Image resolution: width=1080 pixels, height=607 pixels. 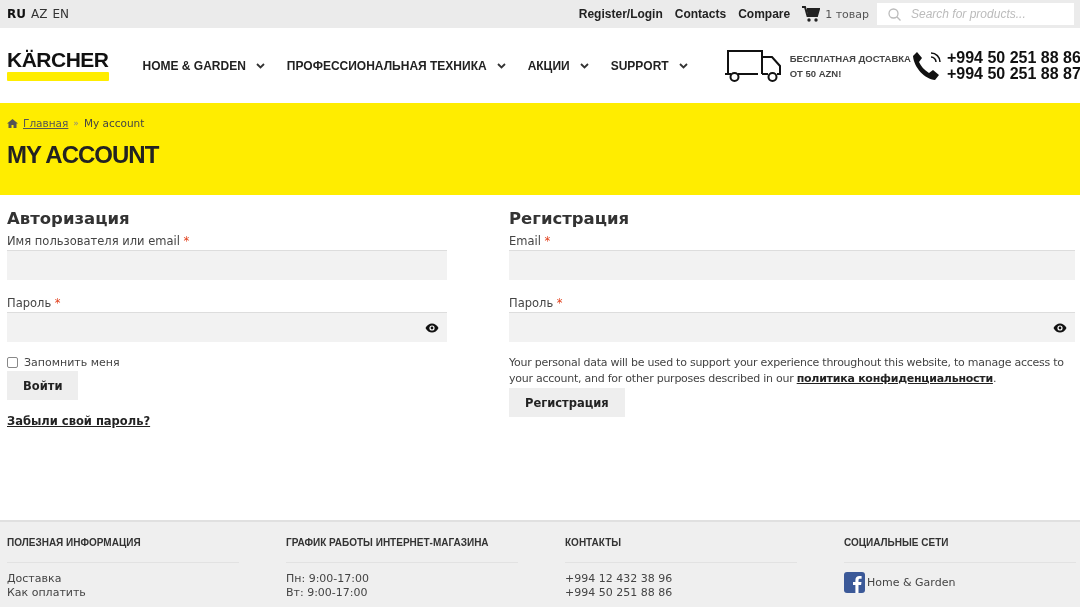 I want to click on language-link: RU, so click(x=16, y=14).